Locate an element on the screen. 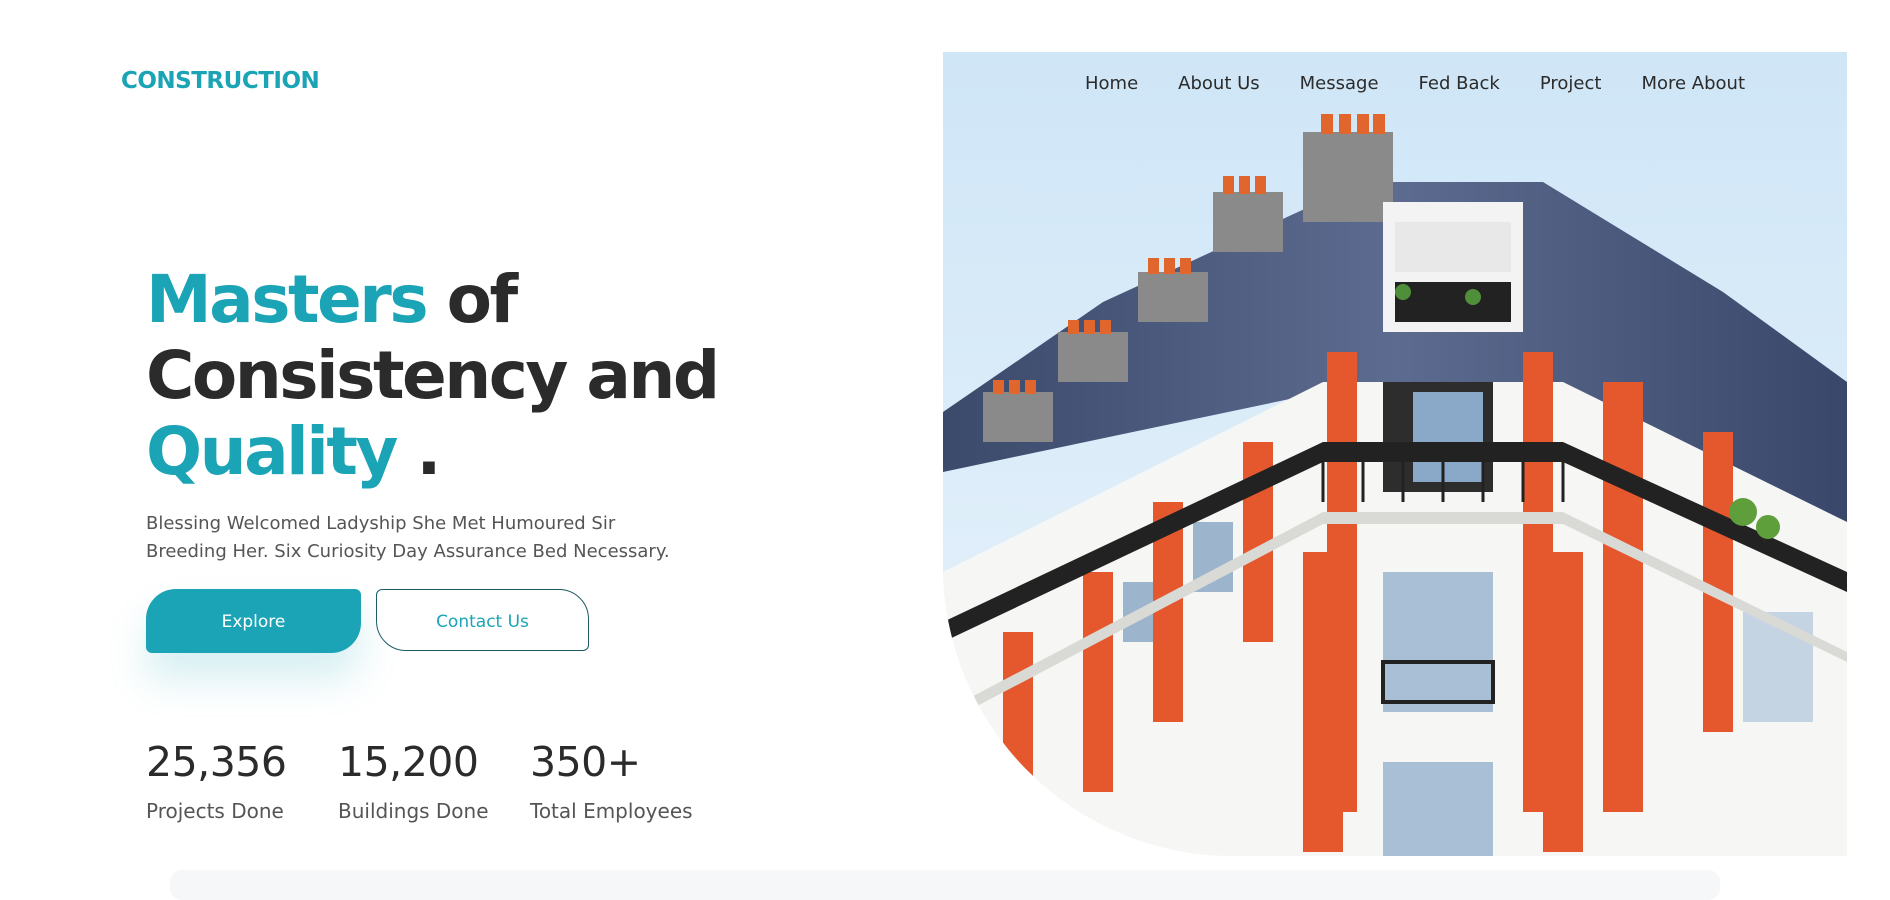  stat-projects-label: Projects Done is located at coordinates (215, 811).